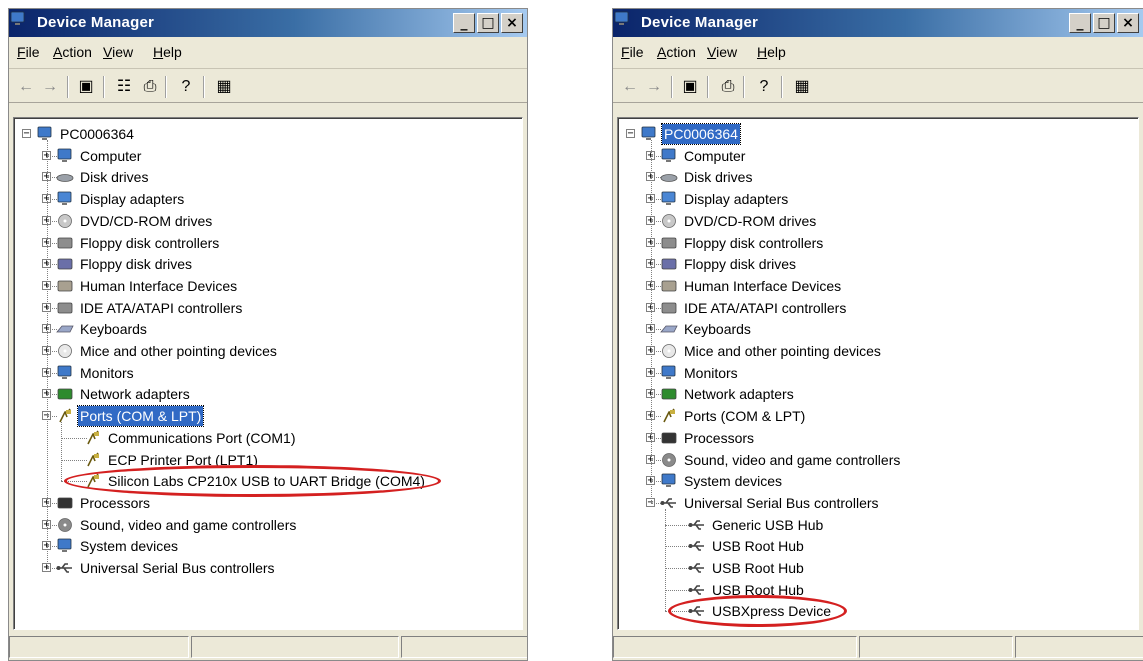  What do you see at coordinates (268, 568) in the screenshot?
I see `device-category: + Universal Serial Bus controllers` at bounding box center [268, 568].